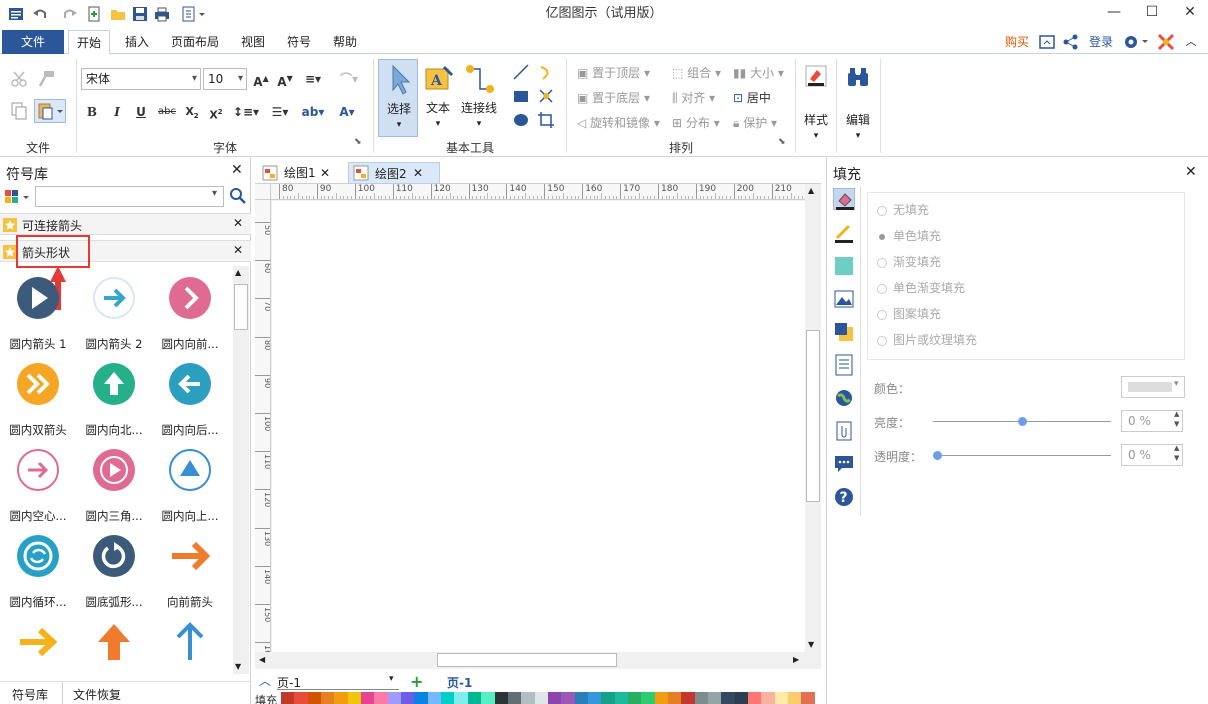  What do you see at coordinates (416, 681) in the screenshot?
I see `add-page-icon: +` at bounding box center [416, 681].